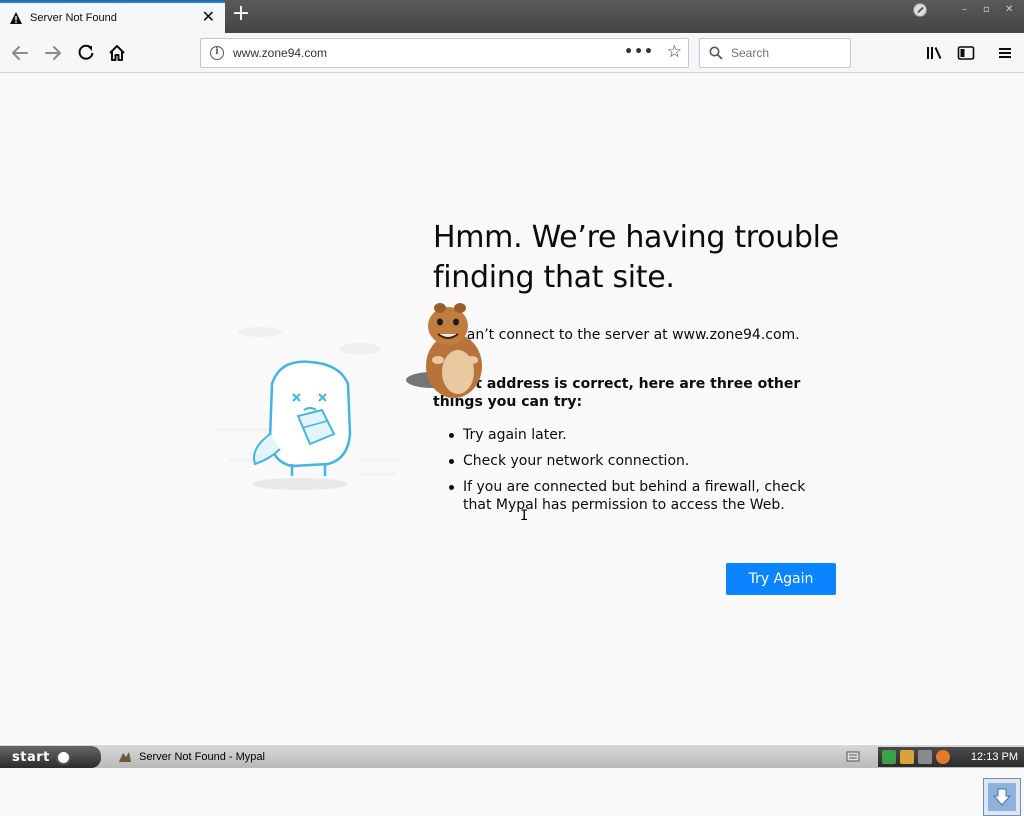 This screenshot has width=1024, height=816. What do you see at coordinates (524, 516) in the screenshot?
I see `text-cursor-icon: I` at bounding box center [524, 516].